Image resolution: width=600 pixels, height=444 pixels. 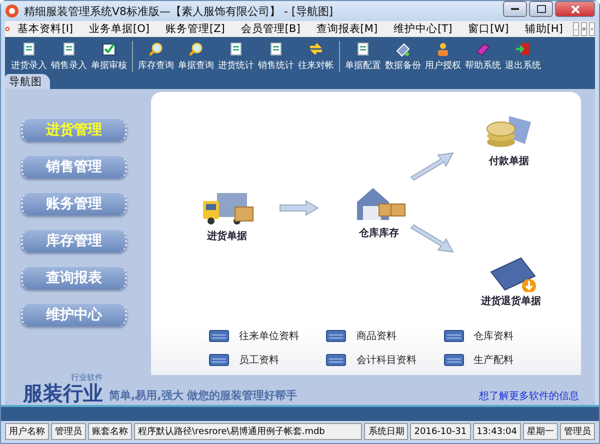 I want to click on app-logo-icon, so click(x=12, y=11).